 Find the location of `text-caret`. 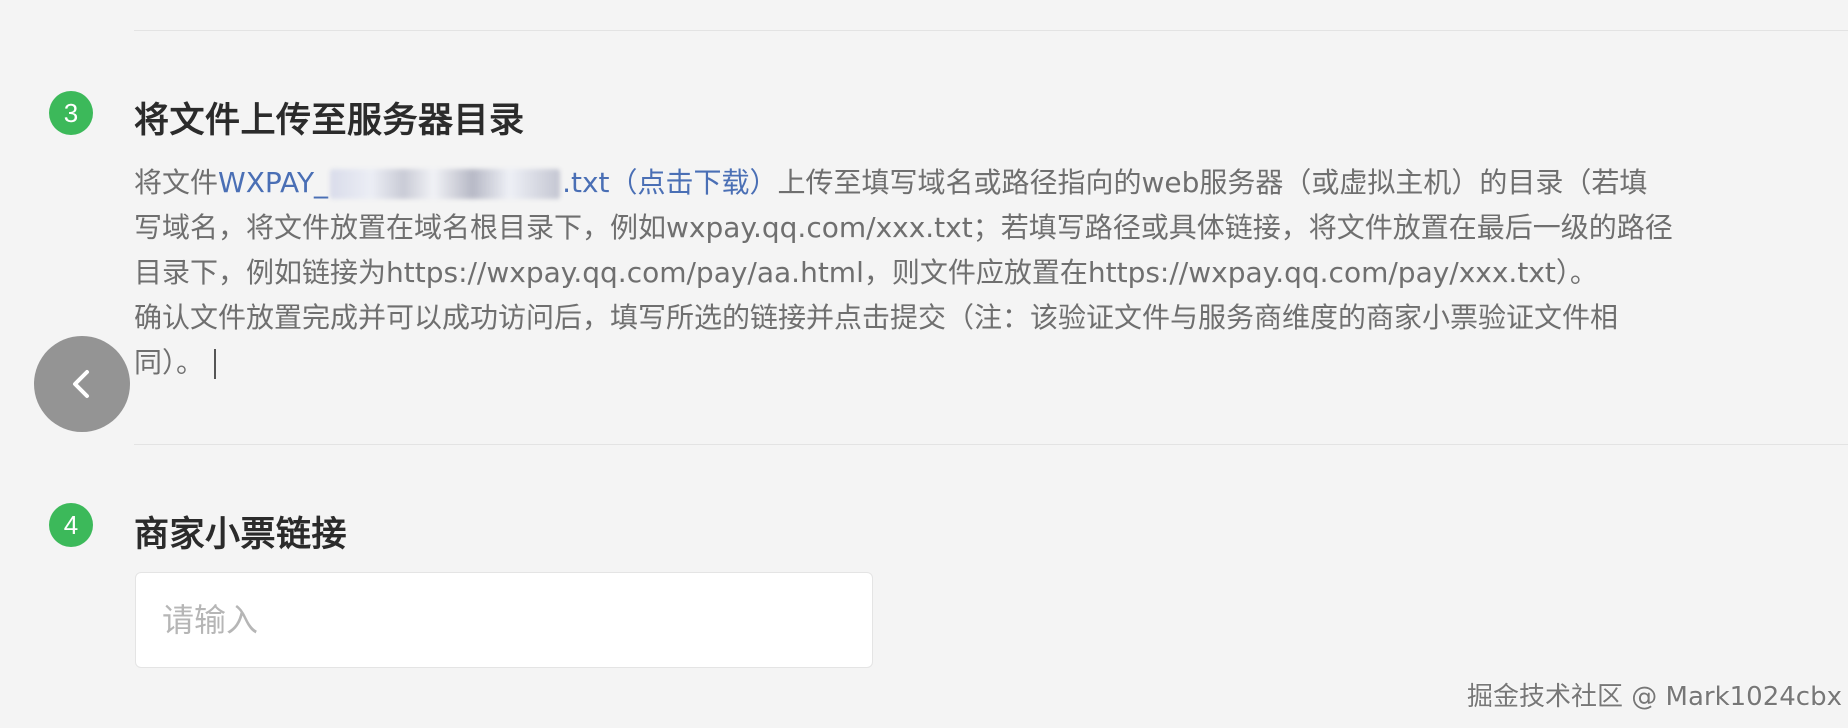

text-caret is located at coordinates (215, 364).